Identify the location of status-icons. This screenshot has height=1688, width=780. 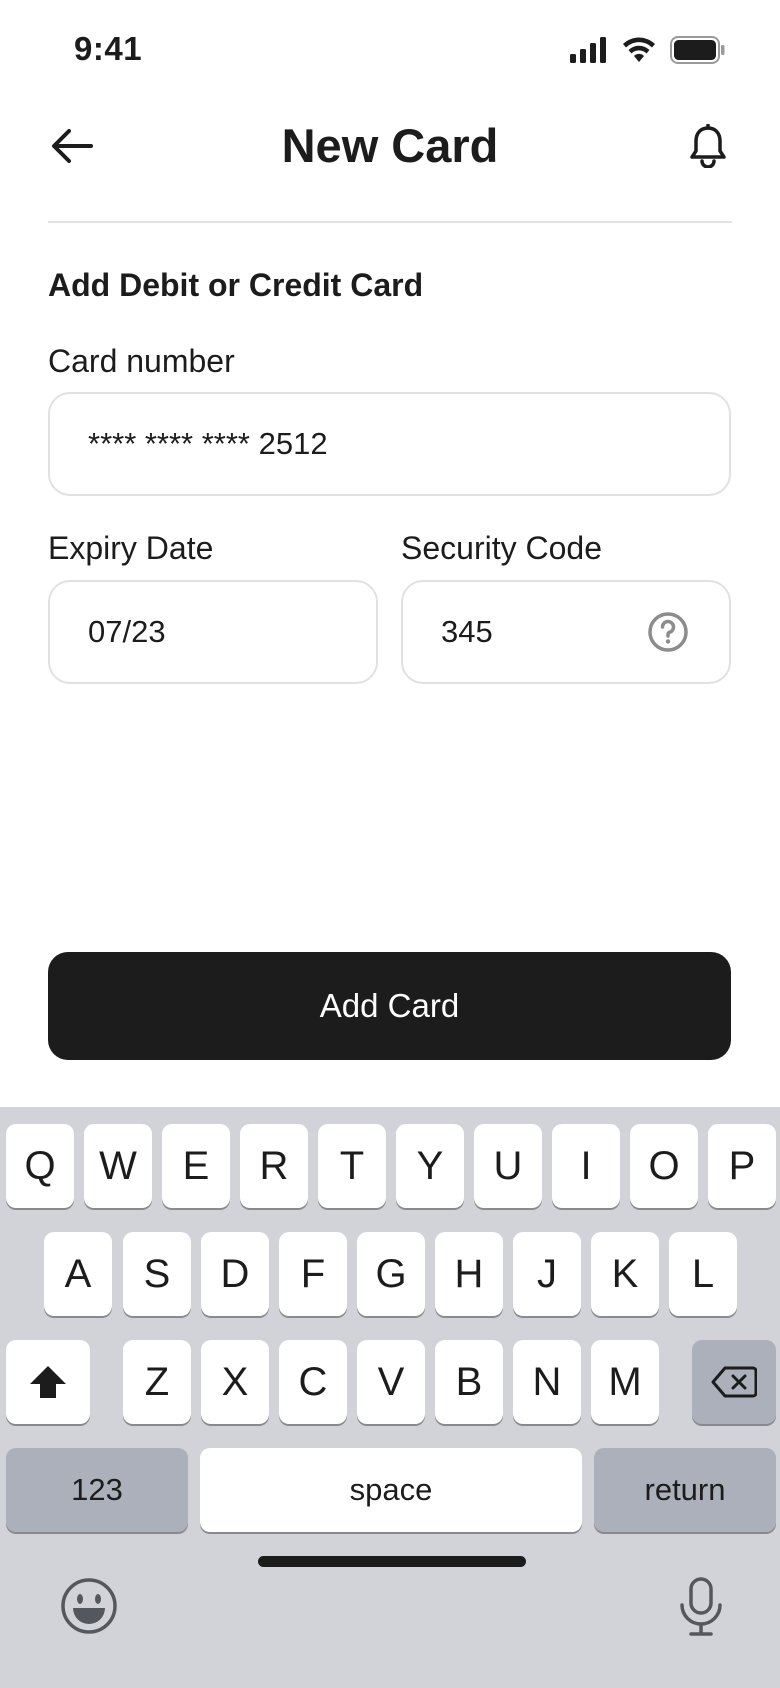
(648, 50).